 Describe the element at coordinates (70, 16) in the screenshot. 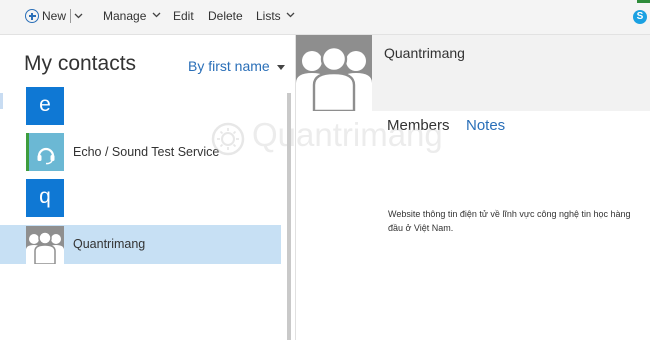

I see `toolbar-separator` at that location.